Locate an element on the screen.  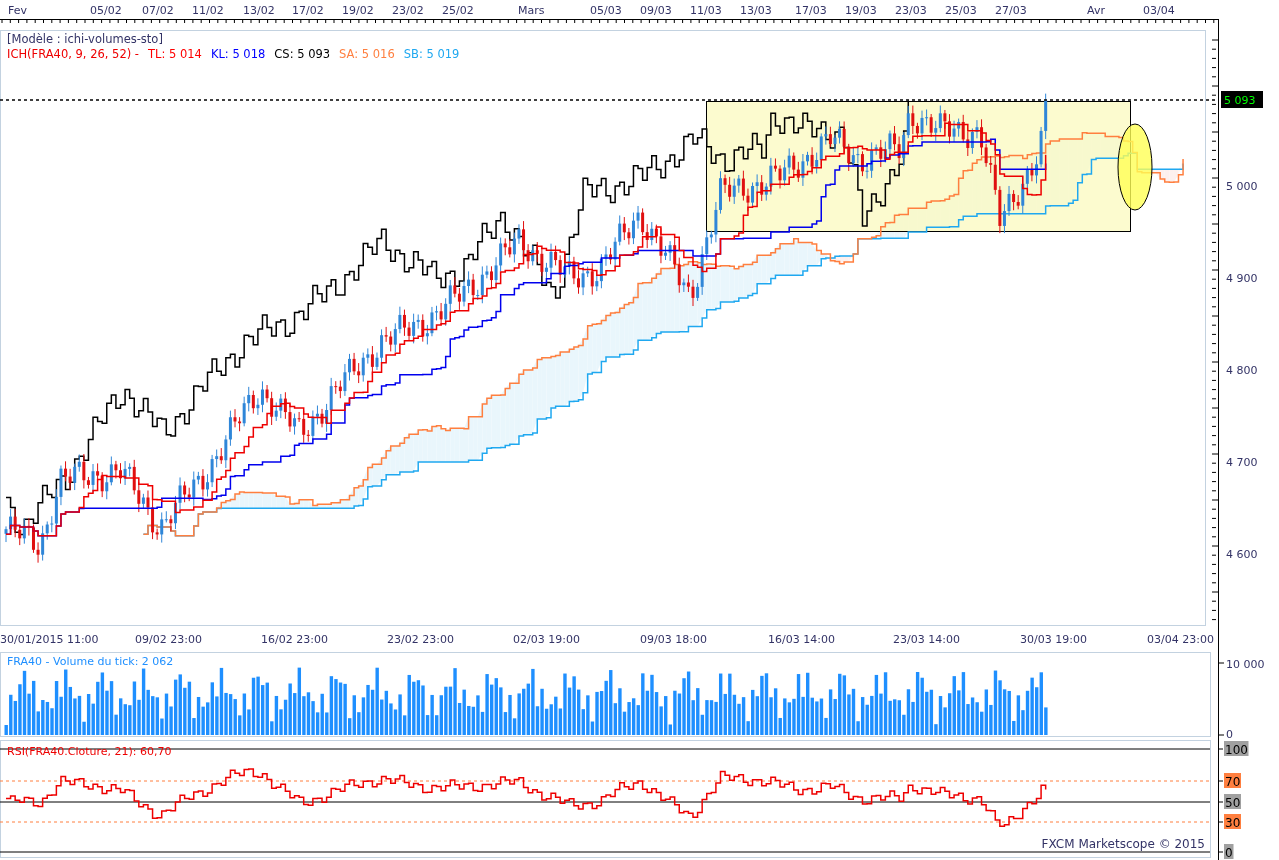
time-label: 23/02 23:00 is located at coordinates (420, 639).